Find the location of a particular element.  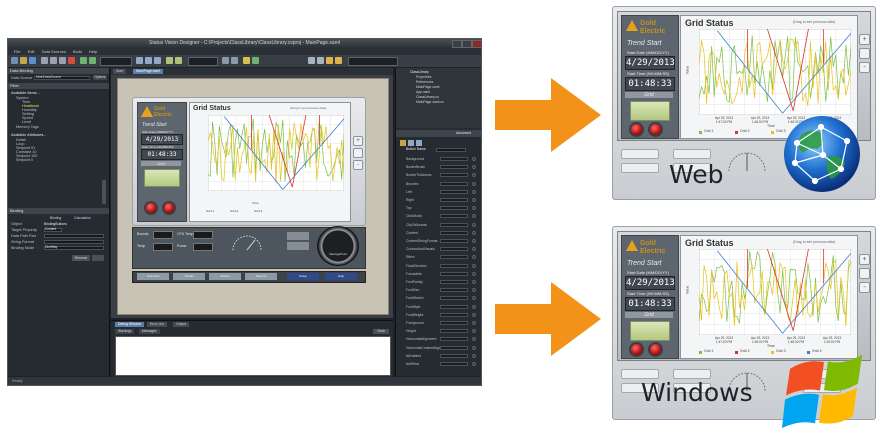

sort-icon is located at coordinates (403, 143).